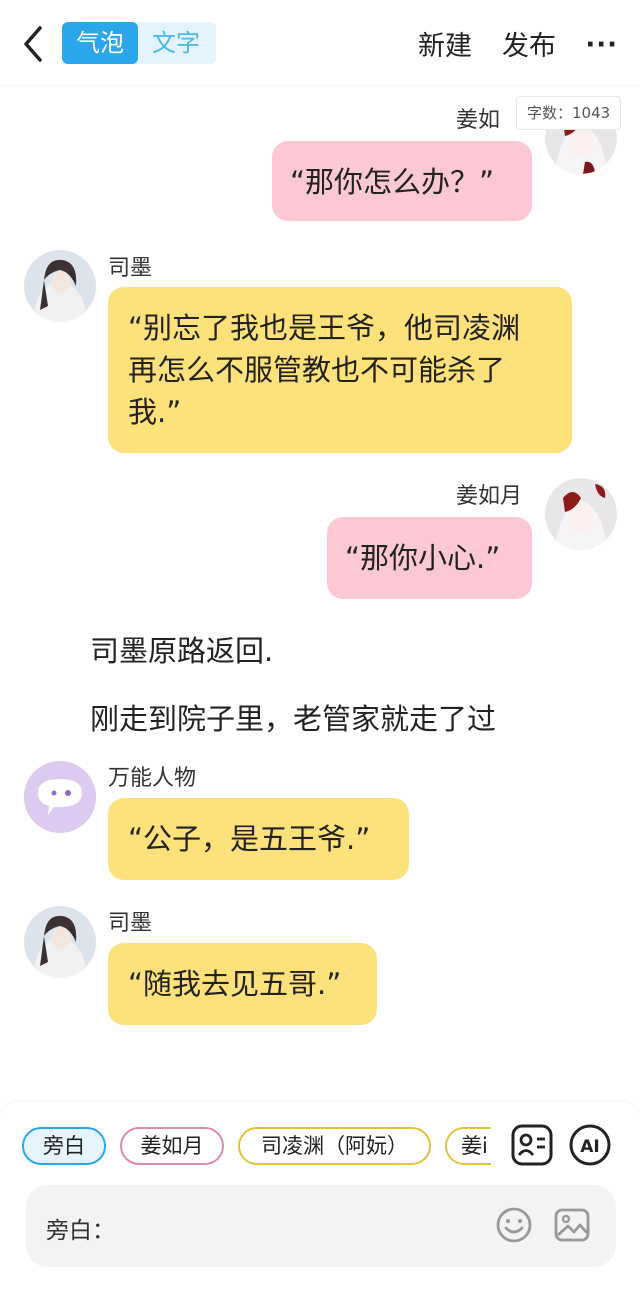 This screenshot has height=1292, width=640. Describe the element at coordinates (293, 719) in the screenshot. I see `narration-text: 刚走到院子里，老管家就走了过` at that location.